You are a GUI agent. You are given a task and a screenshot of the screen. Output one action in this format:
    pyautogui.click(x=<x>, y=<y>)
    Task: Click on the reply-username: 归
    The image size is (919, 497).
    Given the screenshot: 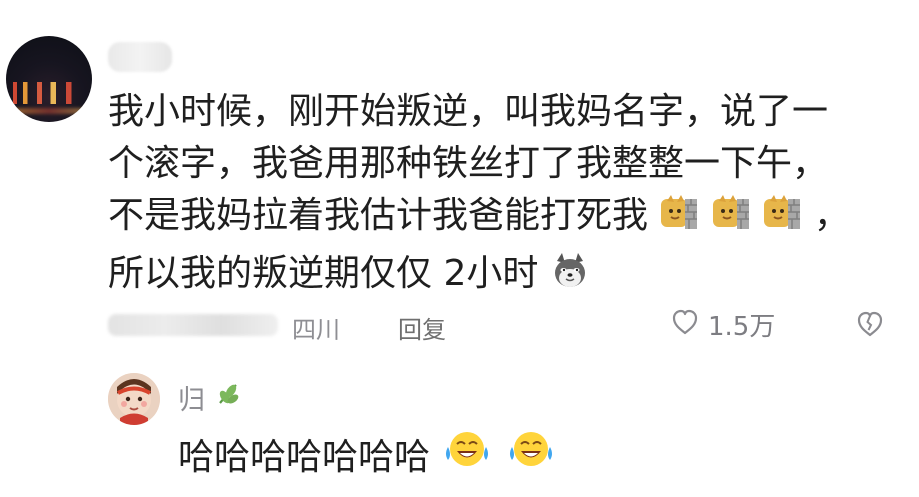 What is the action you would take?
    pyautogui.click(x=191, y=397)
    